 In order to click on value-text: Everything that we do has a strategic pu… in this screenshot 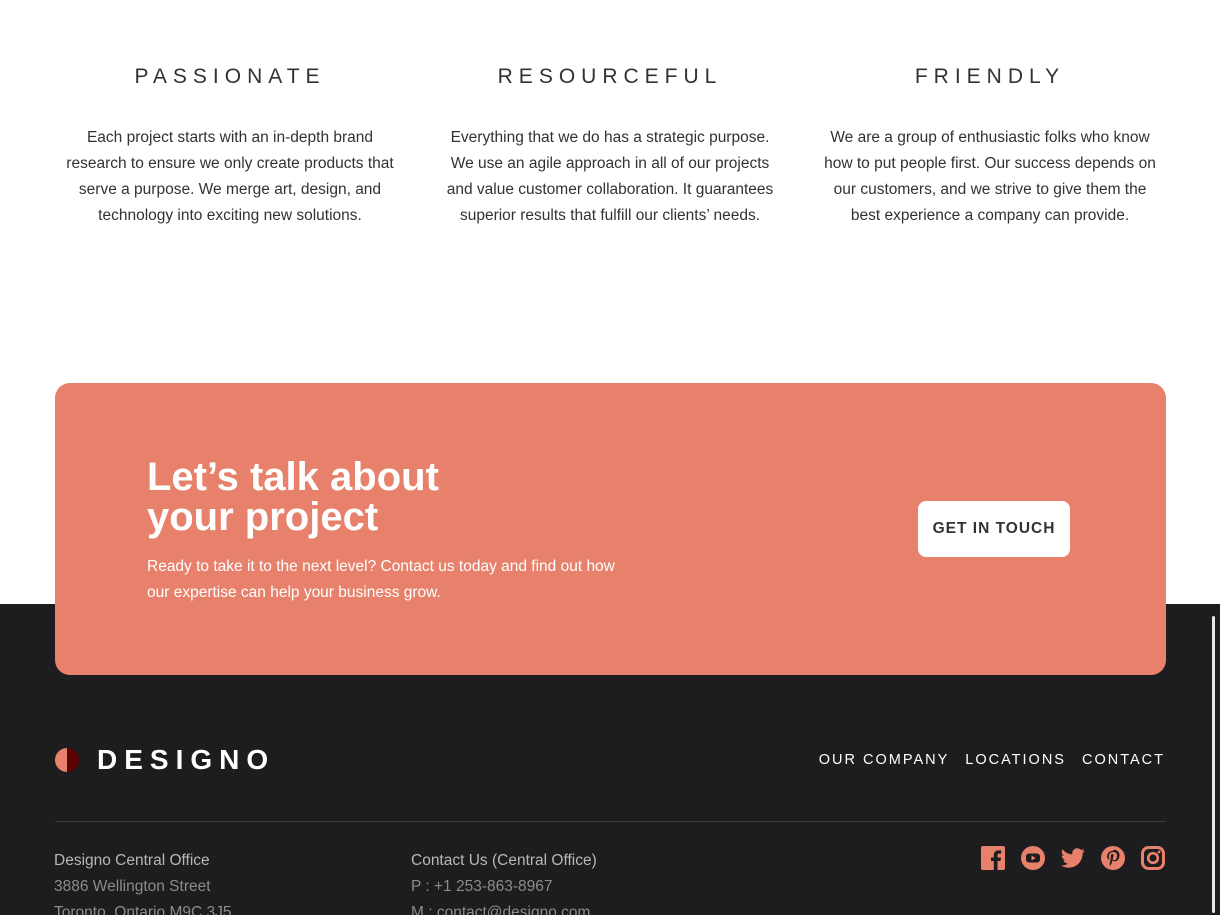, I will do `click(610, 176)`.